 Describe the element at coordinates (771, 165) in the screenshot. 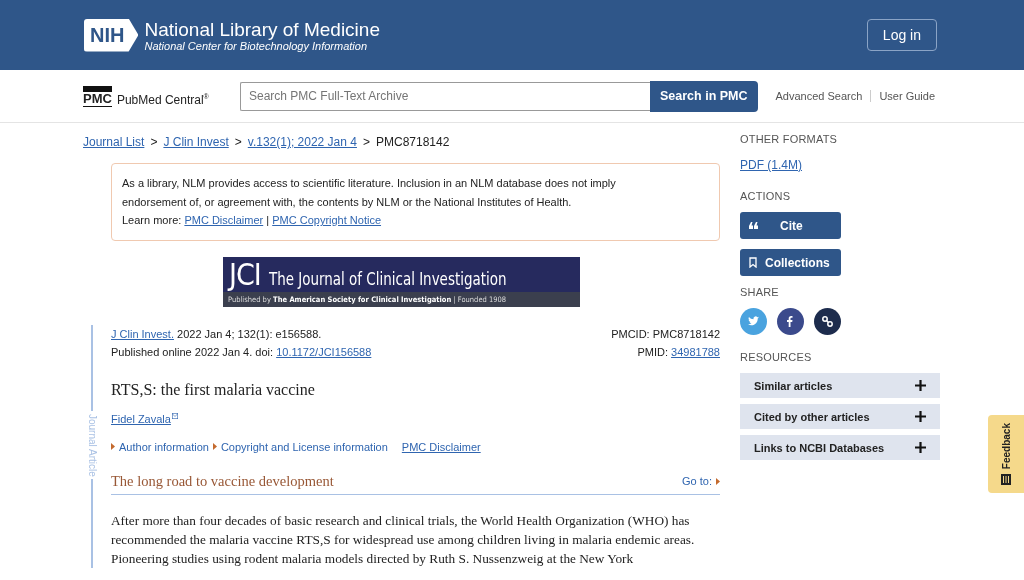

I see `pdf-link: PDF (1.4M)` at that location.